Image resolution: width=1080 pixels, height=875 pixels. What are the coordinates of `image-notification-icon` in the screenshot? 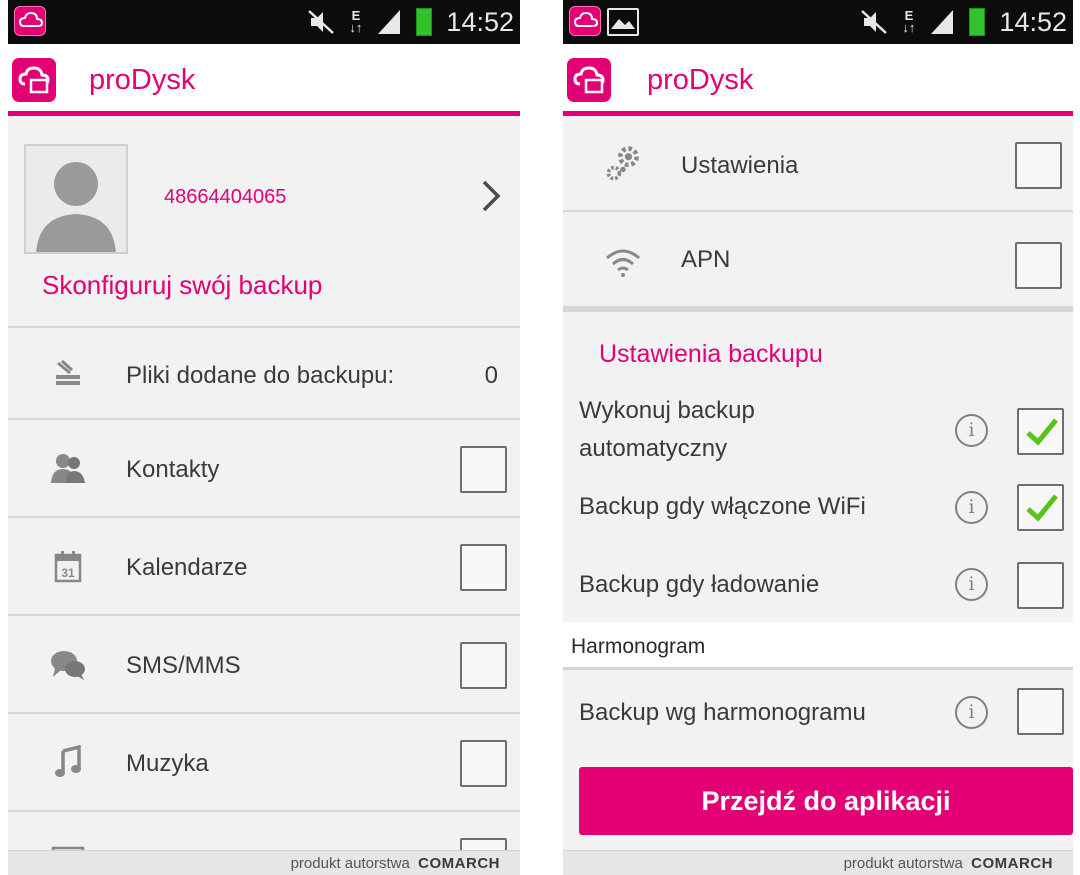 It's located at (623, 22).